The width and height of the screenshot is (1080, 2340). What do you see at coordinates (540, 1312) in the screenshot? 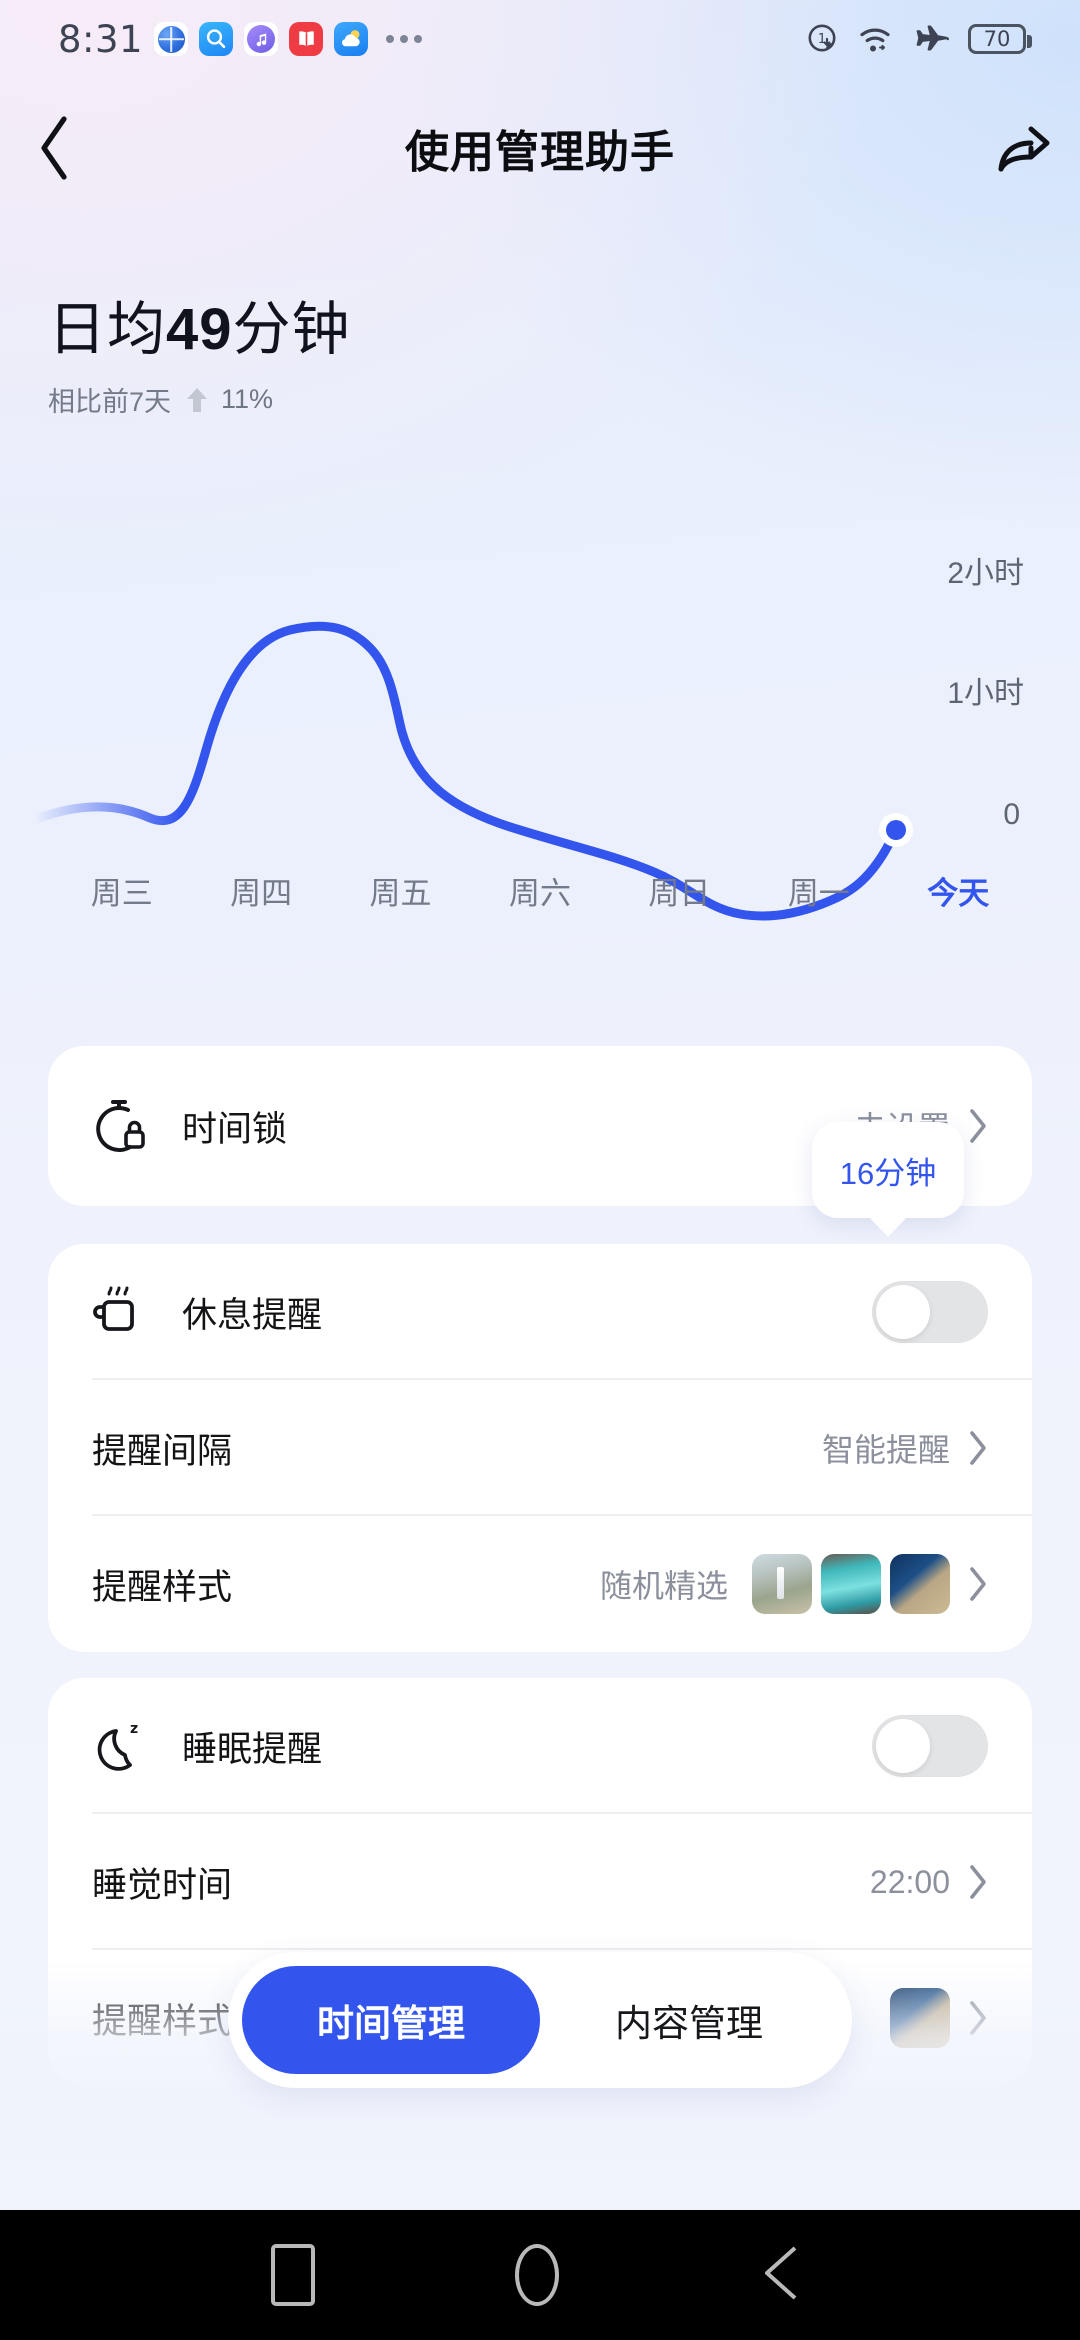
I see `rest-reminder-row: 休息提醒` at bounding box center [540, 1312].